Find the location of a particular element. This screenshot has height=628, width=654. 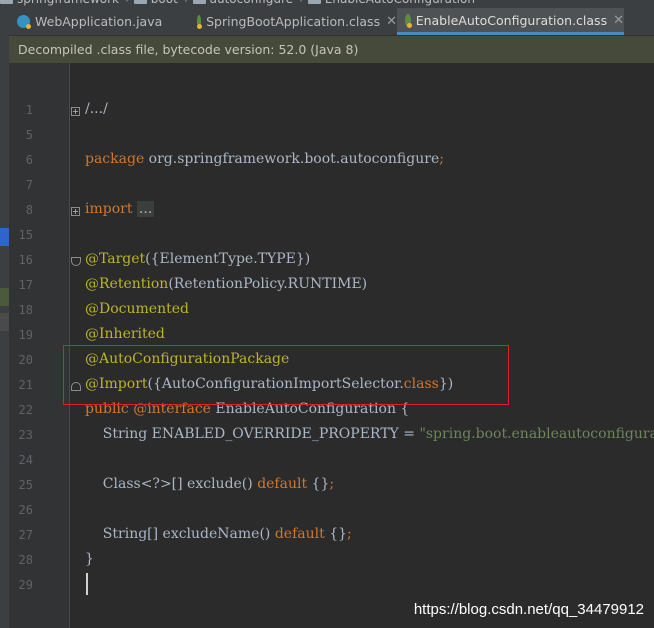

code-text: /.../ is located at coordinates (96, 109).